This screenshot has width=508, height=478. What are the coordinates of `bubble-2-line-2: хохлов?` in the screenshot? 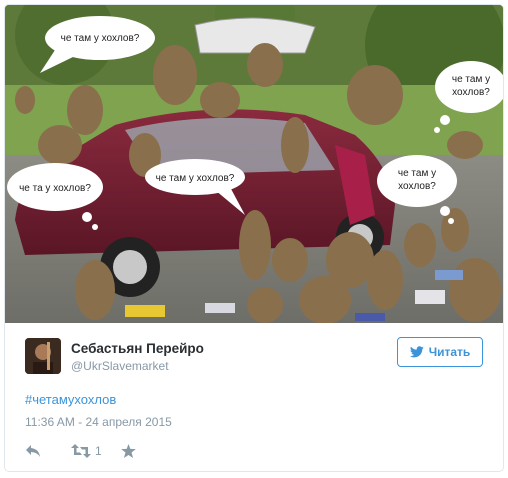 It's located at (471, 92).